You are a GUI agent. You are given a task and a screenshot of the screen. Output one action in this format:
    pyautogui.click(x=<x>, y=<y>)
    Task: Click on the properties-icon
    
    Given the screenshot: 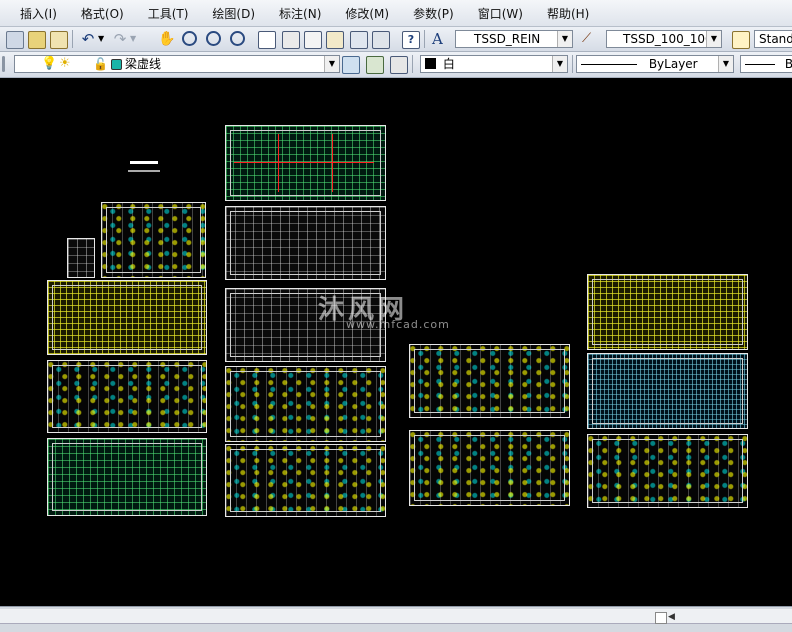 What is the action you would take?
    pyautogui.click(x=267, y=40)
    